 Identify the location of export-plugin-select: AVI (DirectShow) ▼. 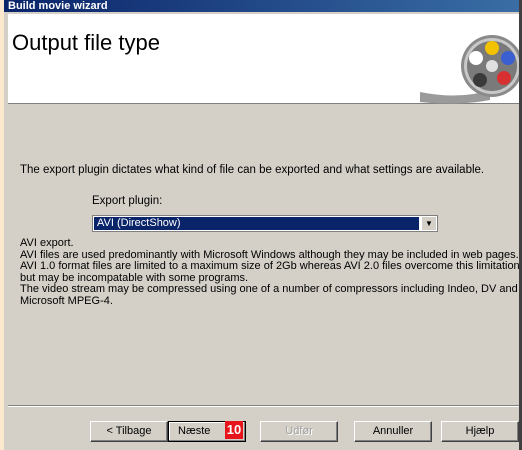
(265, 223).